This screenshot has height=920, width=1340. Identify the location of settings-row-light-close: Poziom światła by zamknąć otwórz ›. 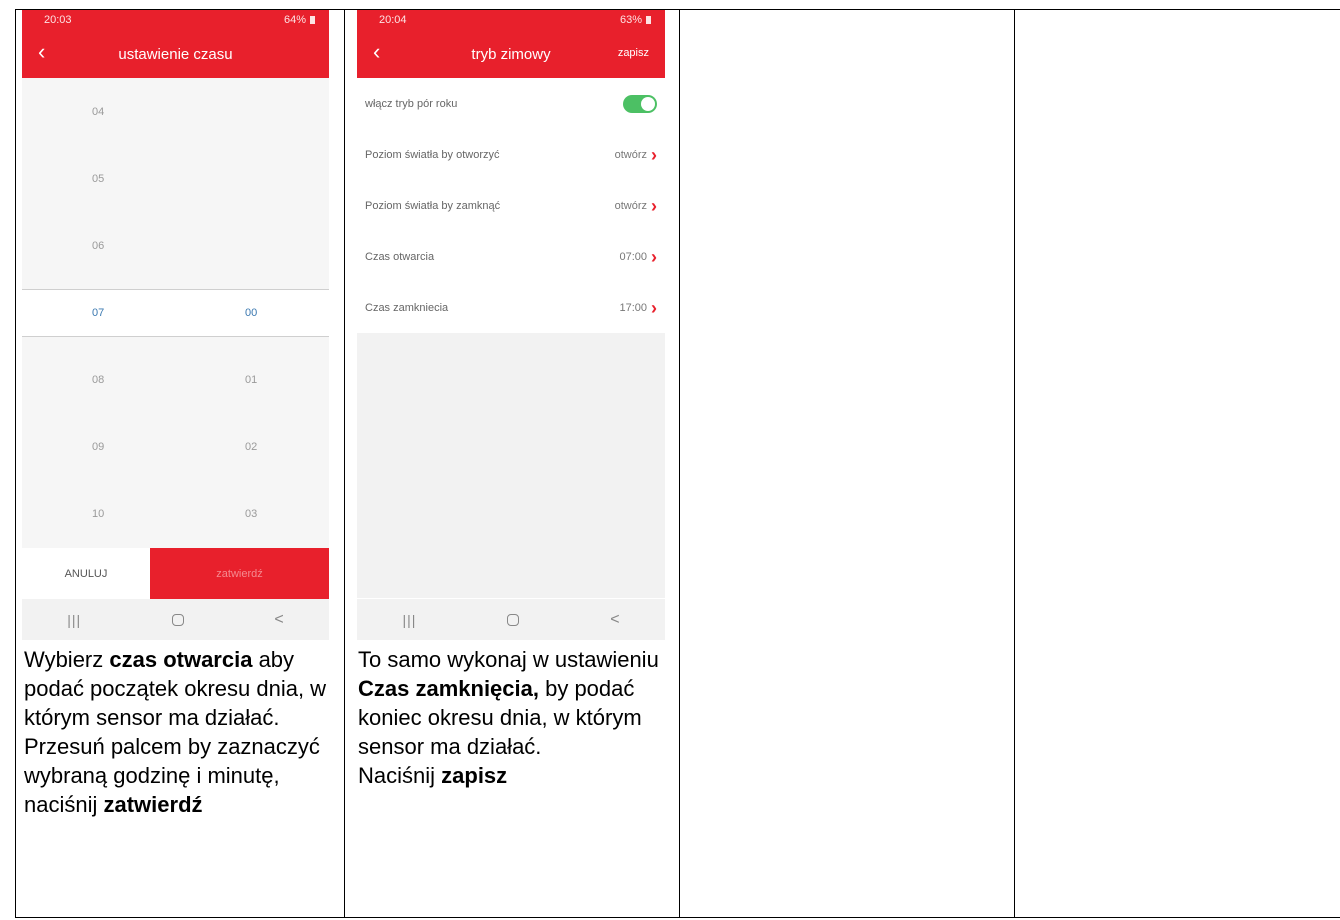
(511, 205).